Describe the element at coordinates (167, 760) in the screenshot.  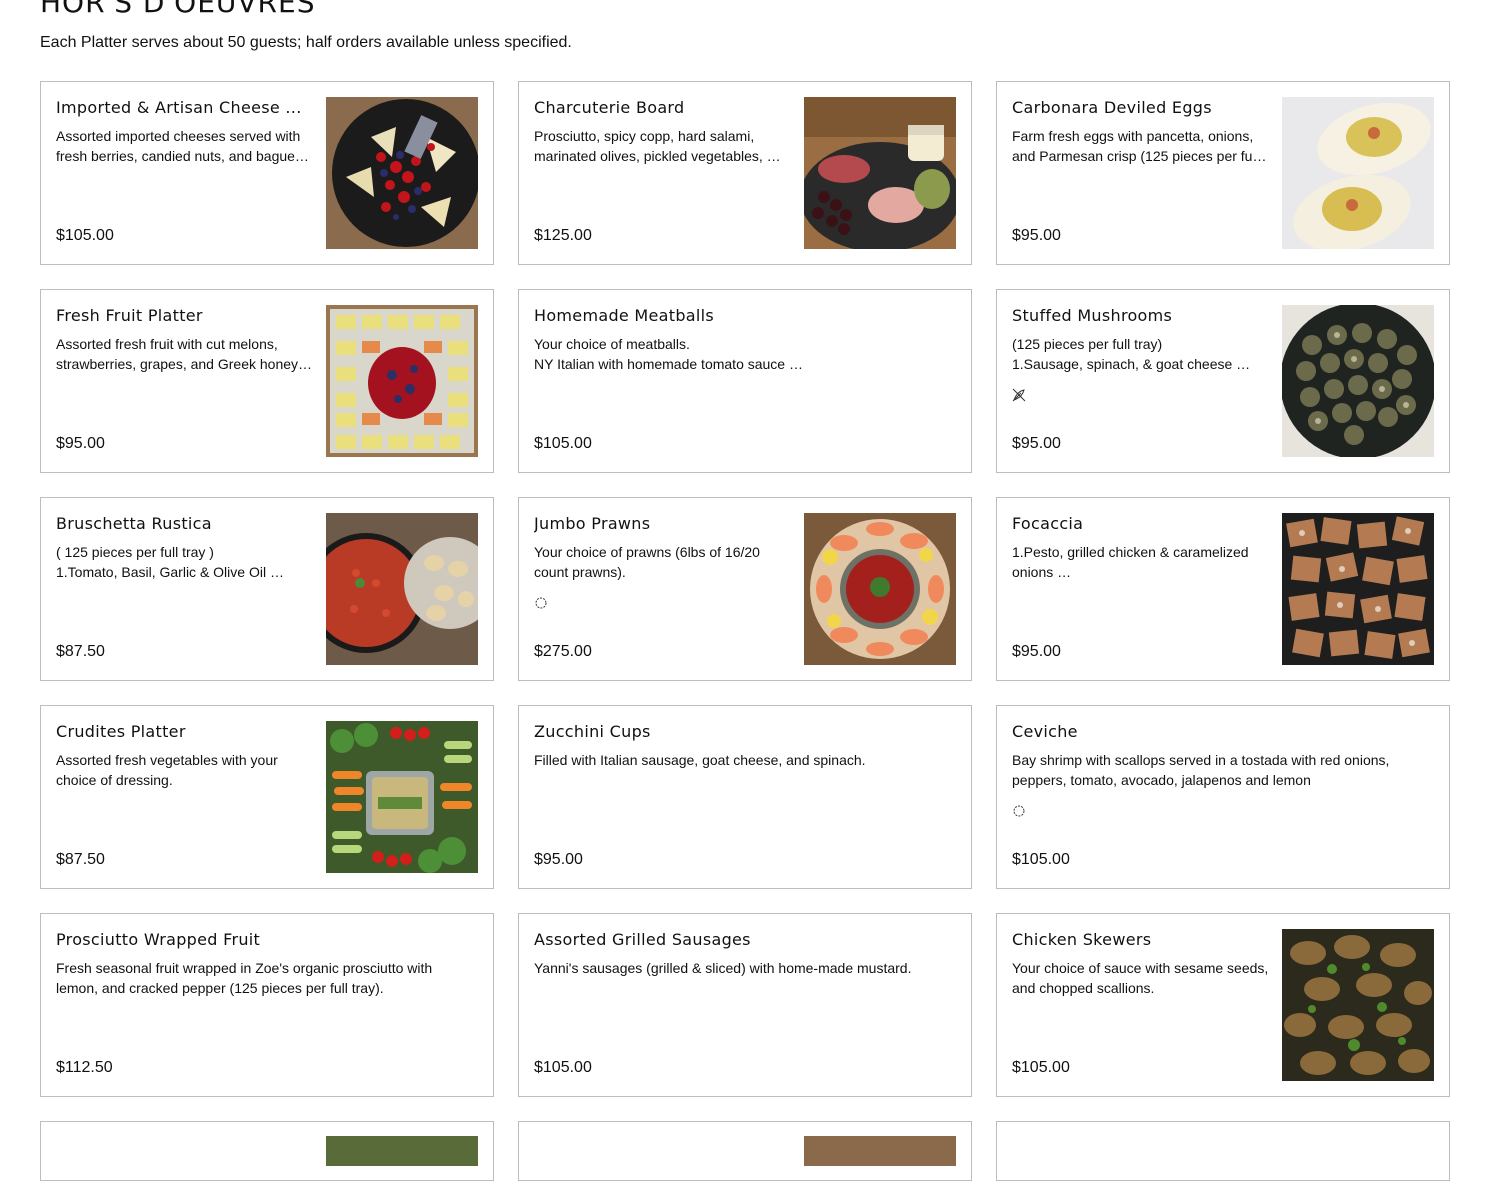
I see `item-description-line: Assorted fresh vegetables with your` at that location.